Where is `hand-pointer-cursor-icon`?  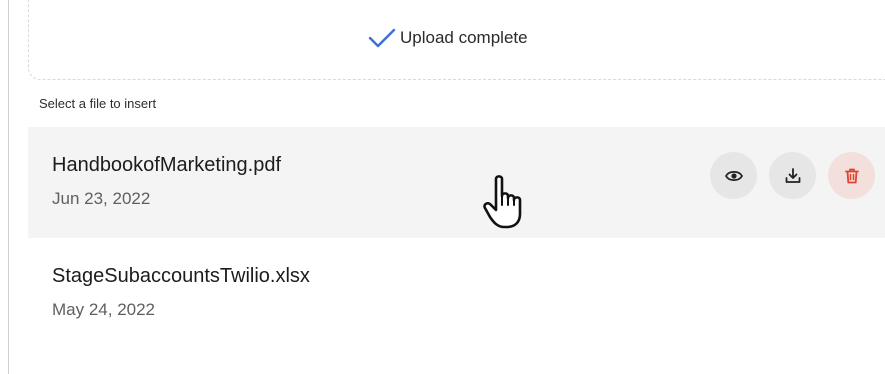
hand-pointer-cursor-icon is located at coordinates (502, 202).